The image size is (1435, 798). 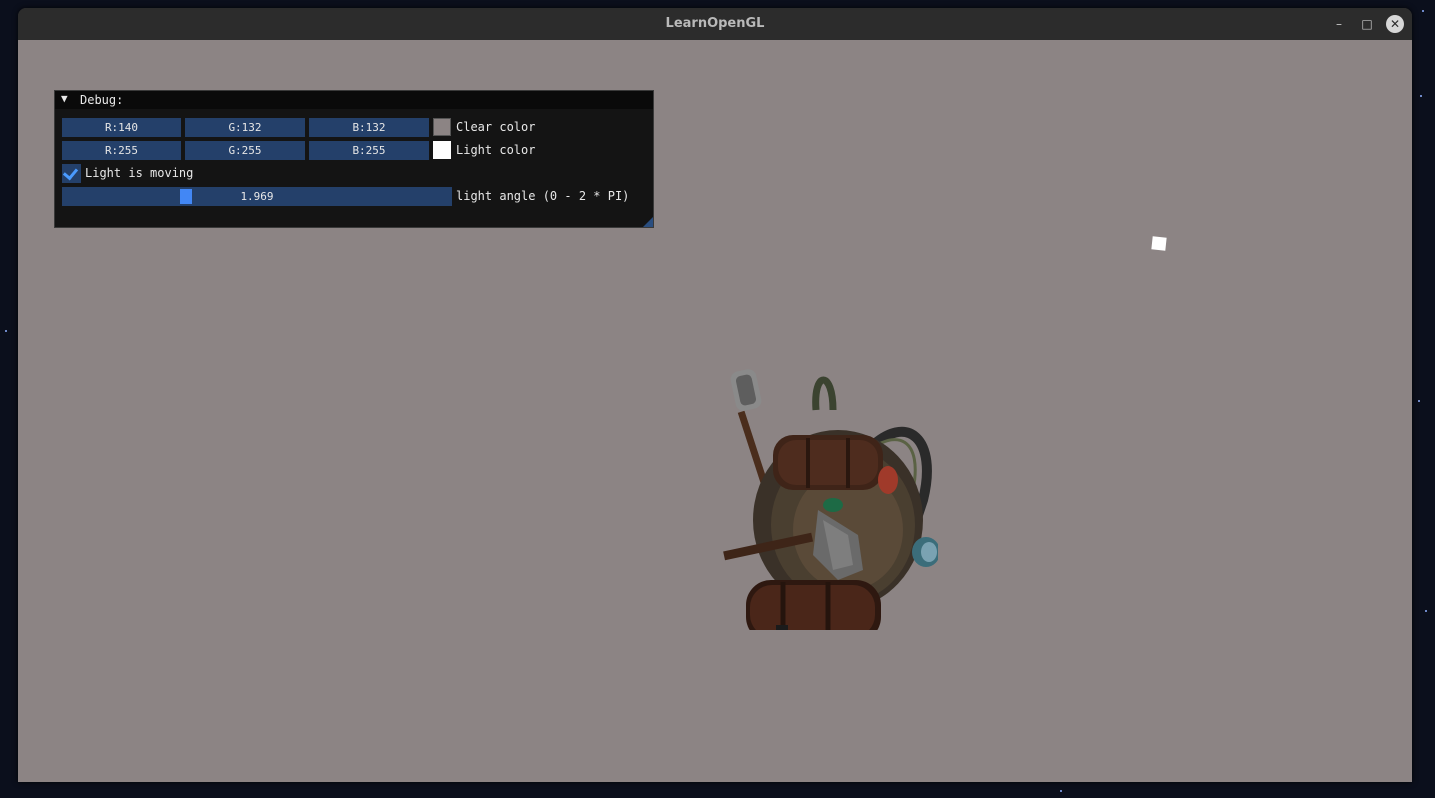 What do you see at coordinates (369, 150) in the screenshot?
I see `light-color-b-field: B:255` at bounding box center [369, 150].